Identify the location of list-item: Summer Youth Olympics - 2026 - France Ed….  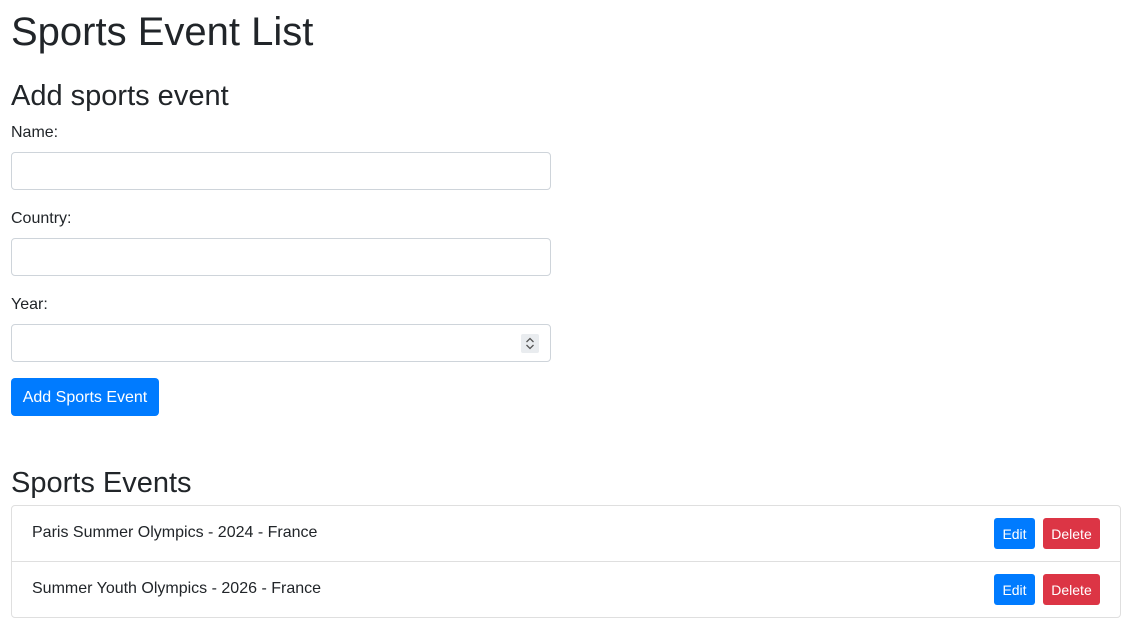
(566, 589).